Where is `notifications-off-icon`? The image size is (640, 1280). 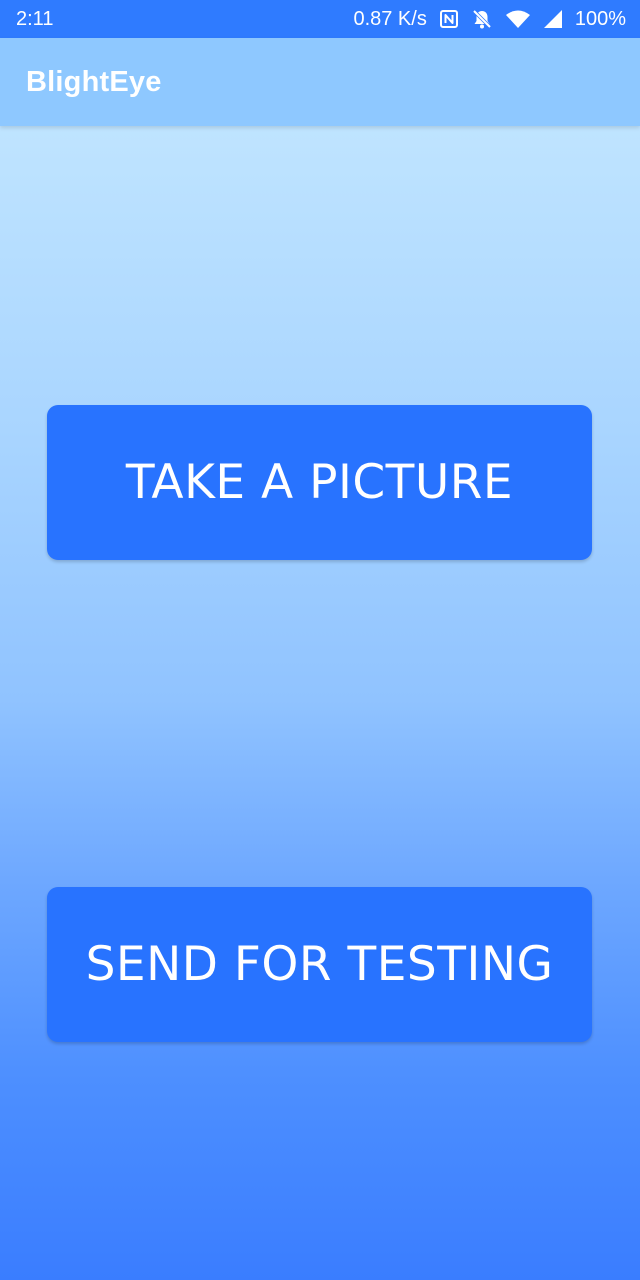 notifications-off-icon is located at coordinates (482, 19).